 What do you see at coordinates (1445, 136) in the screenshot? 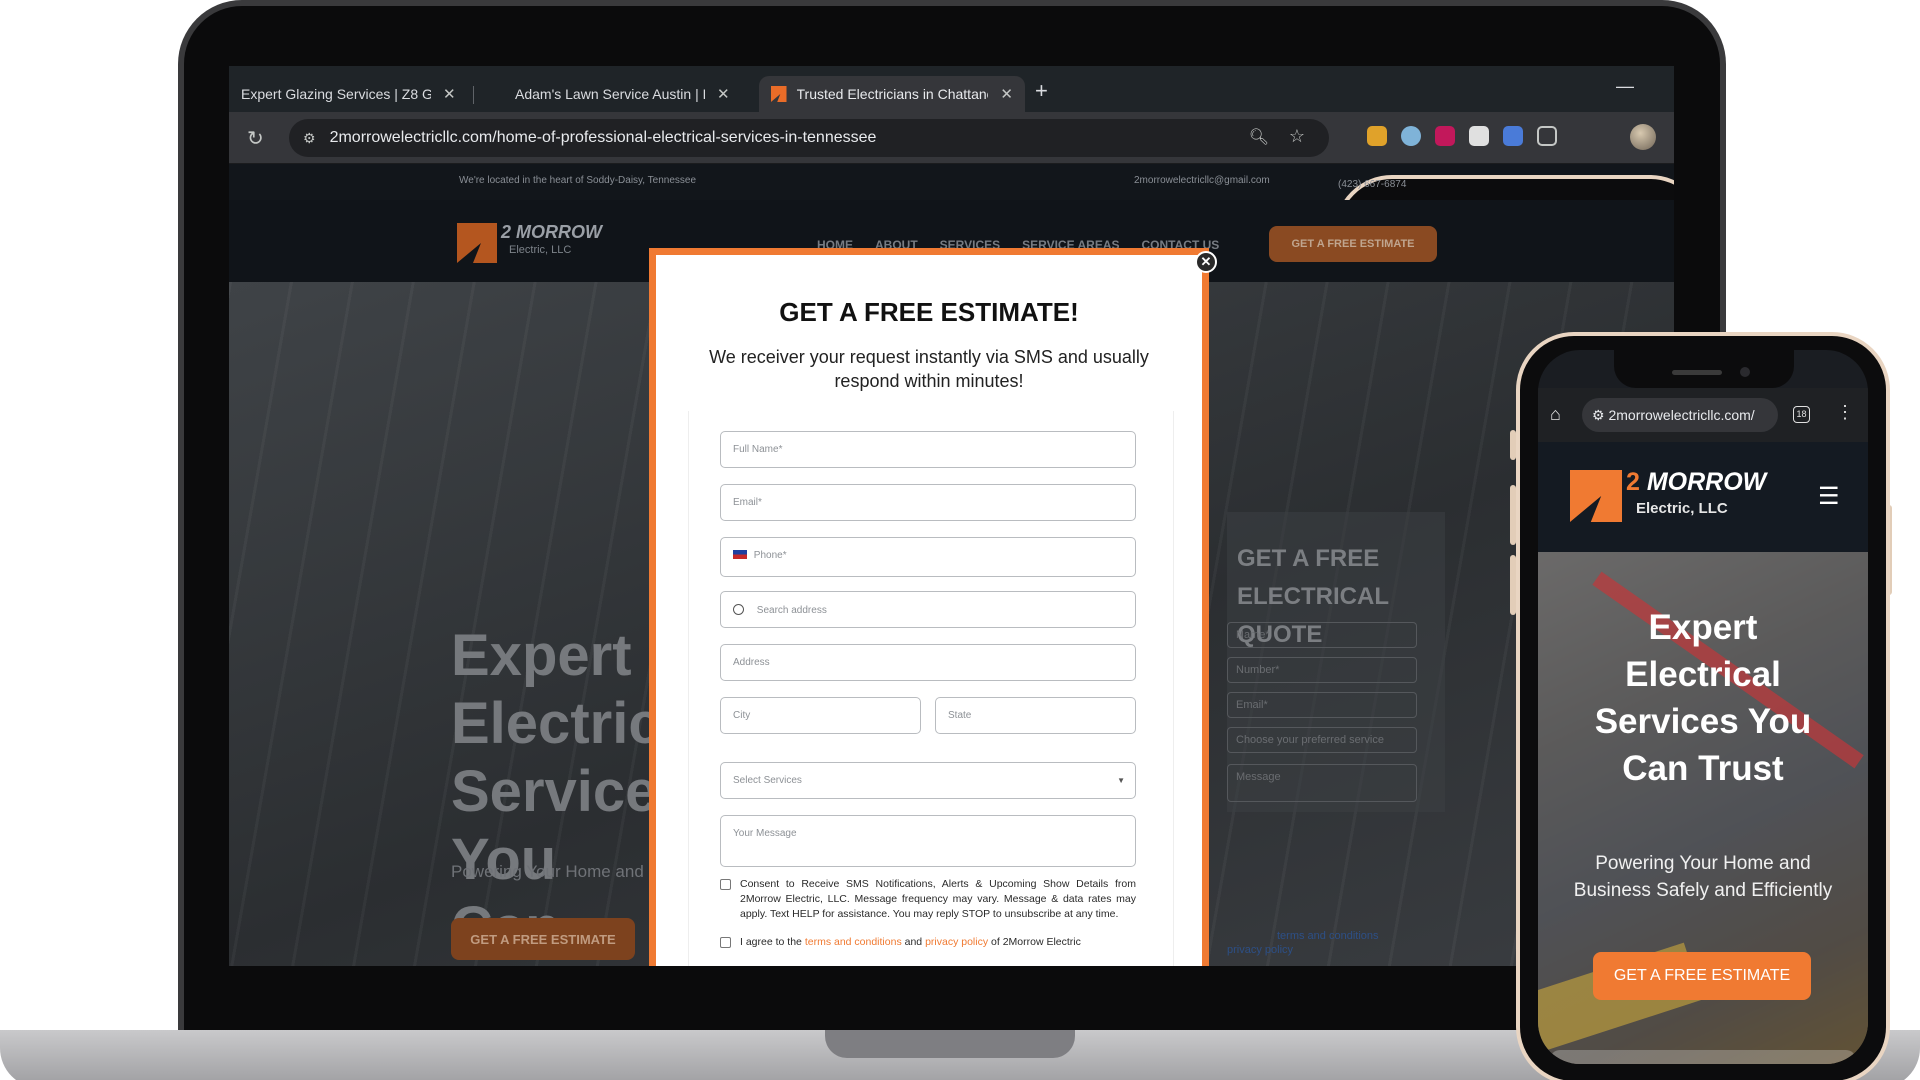
I see `extension-shield-icon` at bounding box center [1445, 136].